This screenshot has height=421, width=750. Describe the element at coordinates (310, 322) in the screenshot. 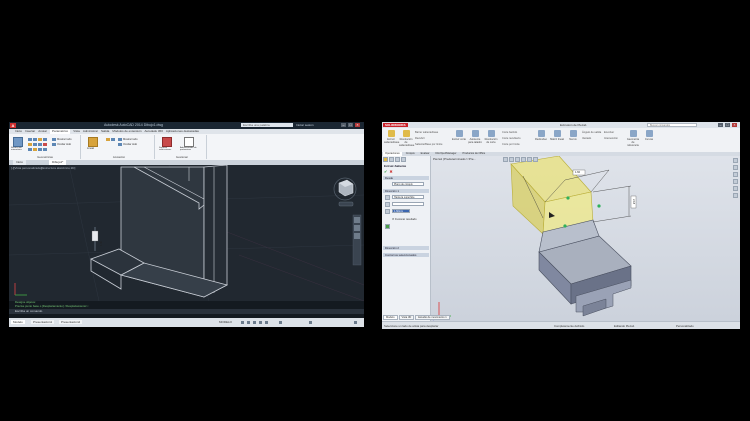

I see `annotation-scale-icon` at that location.